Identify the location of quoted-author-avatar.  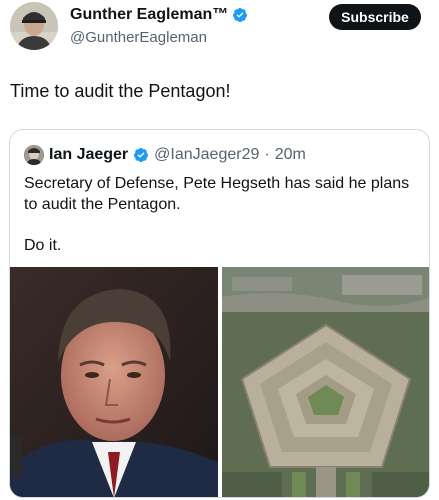
(34, 155).